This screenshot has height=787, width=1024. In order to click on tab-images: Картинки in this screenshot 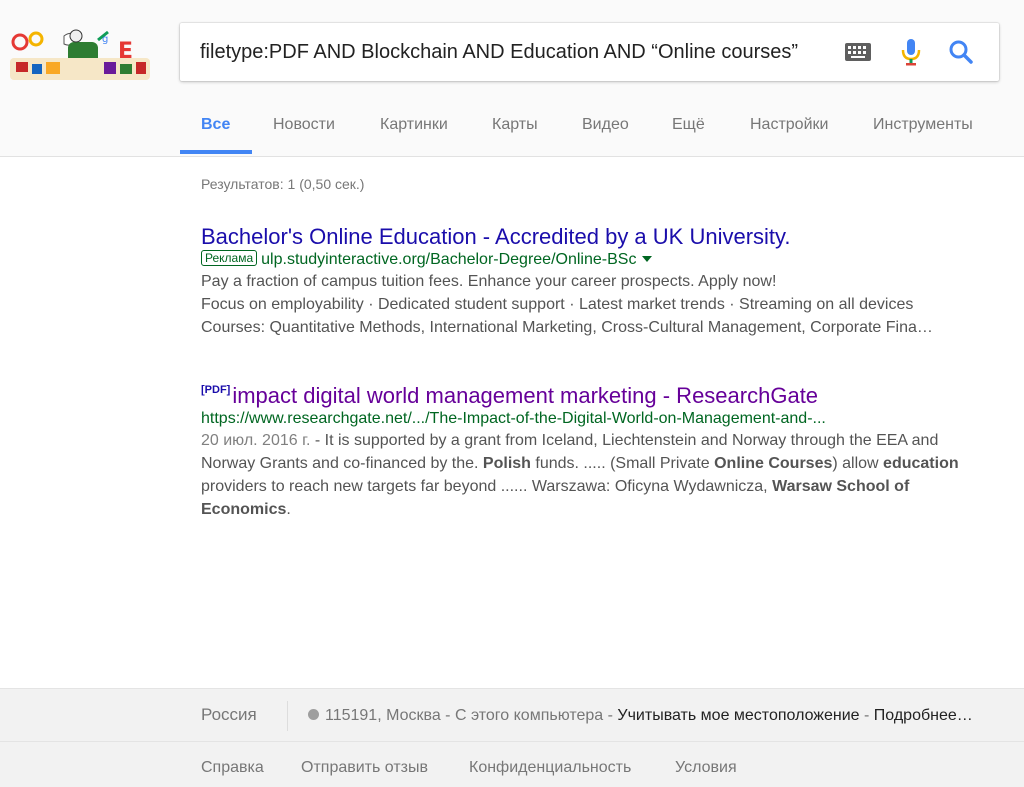, I will do `click(414, 125)`.